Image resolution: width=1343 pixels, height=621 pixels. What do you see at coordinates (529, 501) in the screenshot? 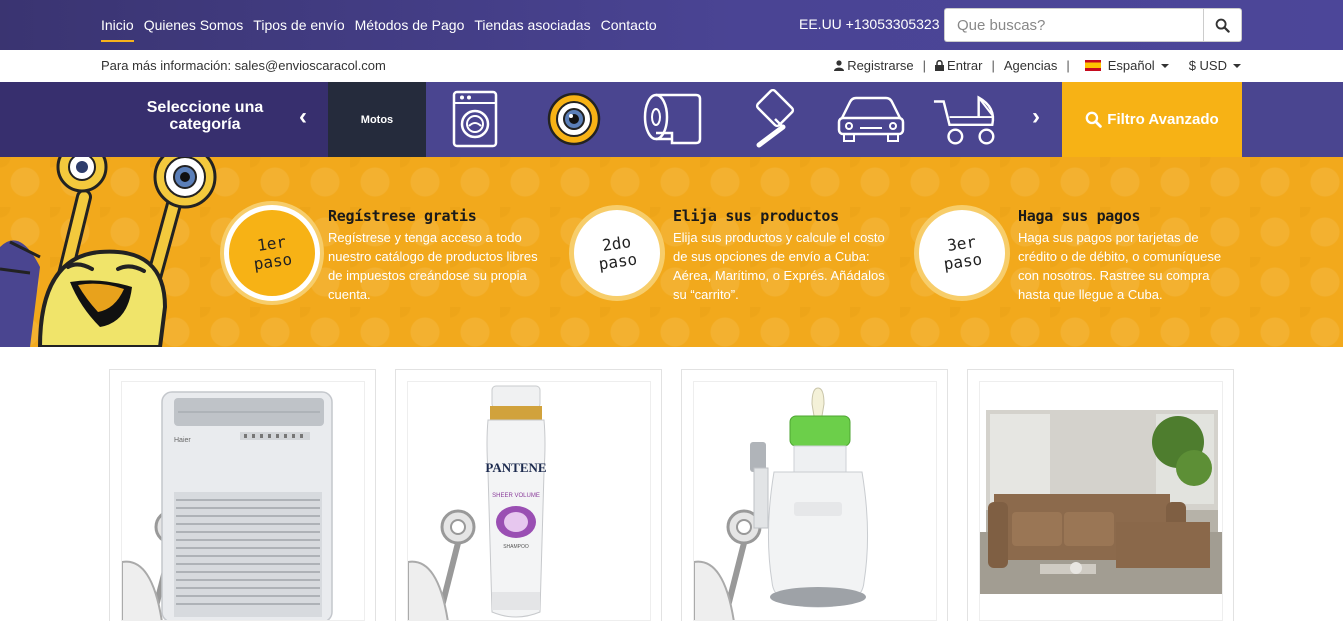
I see `product-image-shampoo: PANTENE SHEER VOLUME SHAMPOO` at bounding box center [529, 501].